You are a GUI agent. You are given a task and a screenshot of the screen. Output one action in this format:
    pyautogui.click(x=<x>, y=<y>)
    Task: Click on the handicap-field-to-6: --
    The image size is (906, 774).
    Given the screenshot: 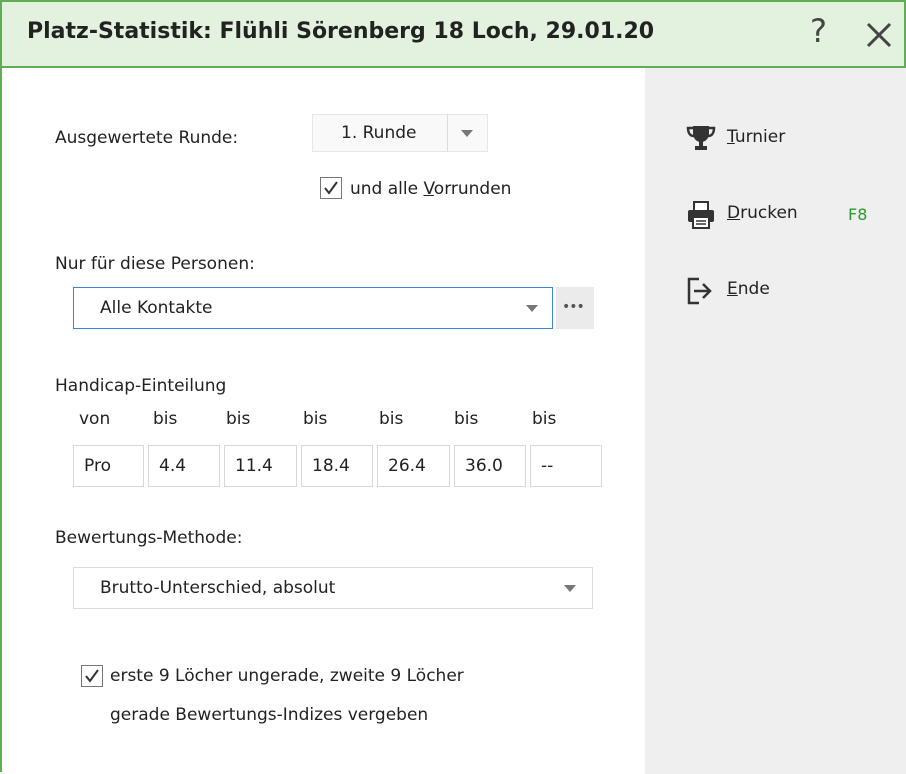 What is the action you would take?
    pyautogui.click(x=566, y=466)
    